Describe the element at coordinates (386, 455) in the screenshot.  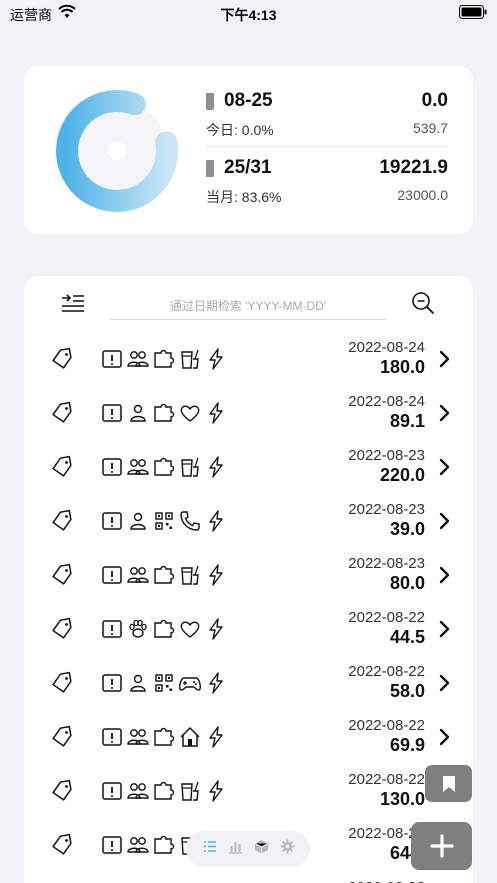
I see `record-date: 2022-08-23` at that location.